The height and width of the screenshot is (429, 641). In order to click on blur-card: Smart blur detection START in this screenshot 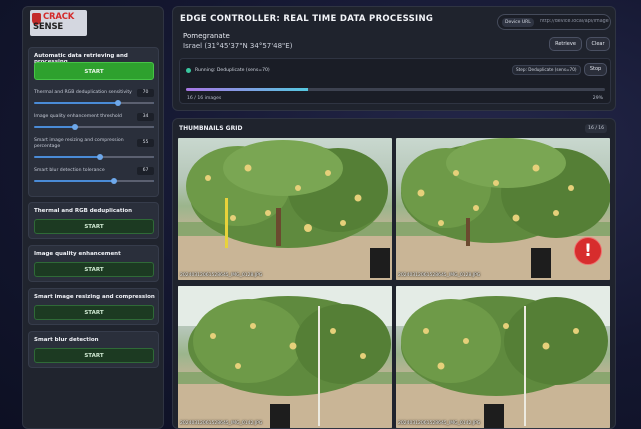, I will do `click(93, 349)`.